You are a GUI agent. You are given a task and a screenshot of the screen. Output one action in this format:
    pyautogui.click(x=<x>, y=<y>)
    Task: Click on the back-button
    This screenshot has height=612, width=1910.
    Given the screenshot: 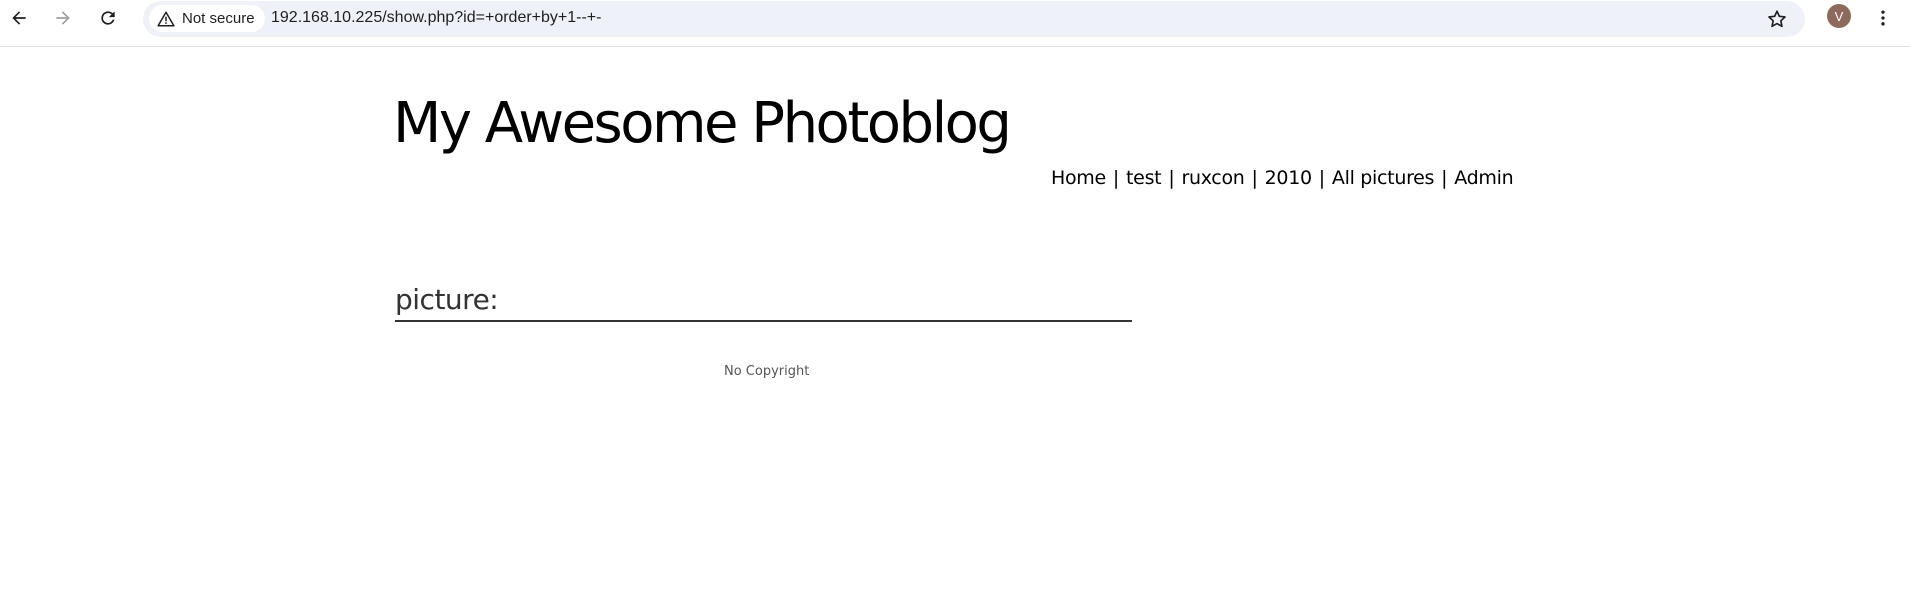 What is the action you would take?
    pyautogui.click(x=19, y=18)
    